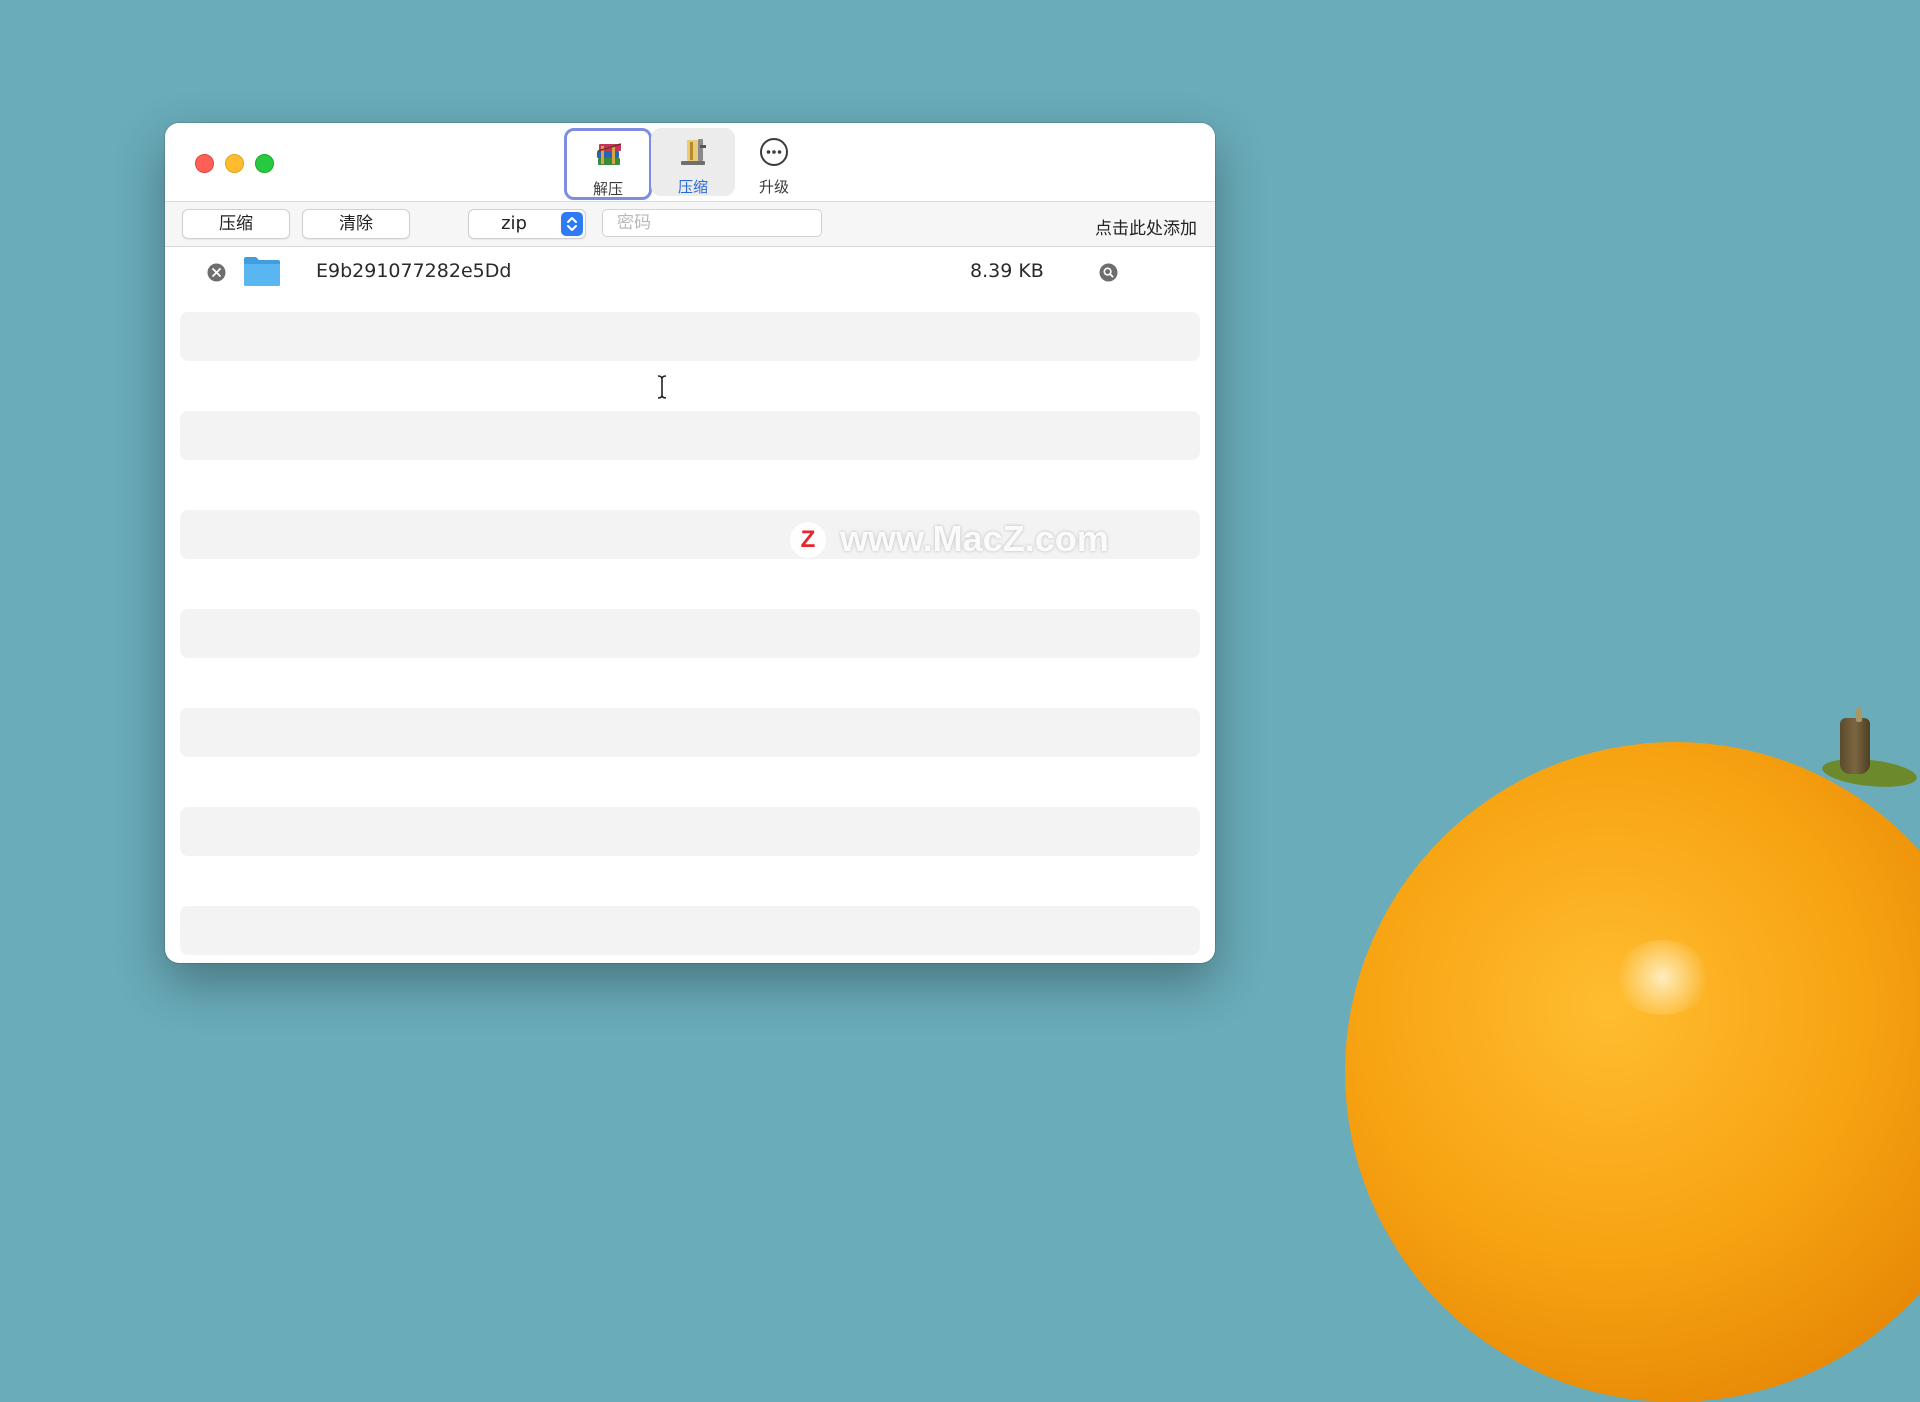 The width and height of the screenshot is (1920, 1402). What do you see at coordinates (774, 152) in the screenshot?
I see `ellipsis-circle-icon` at bounding box center [774, 152].